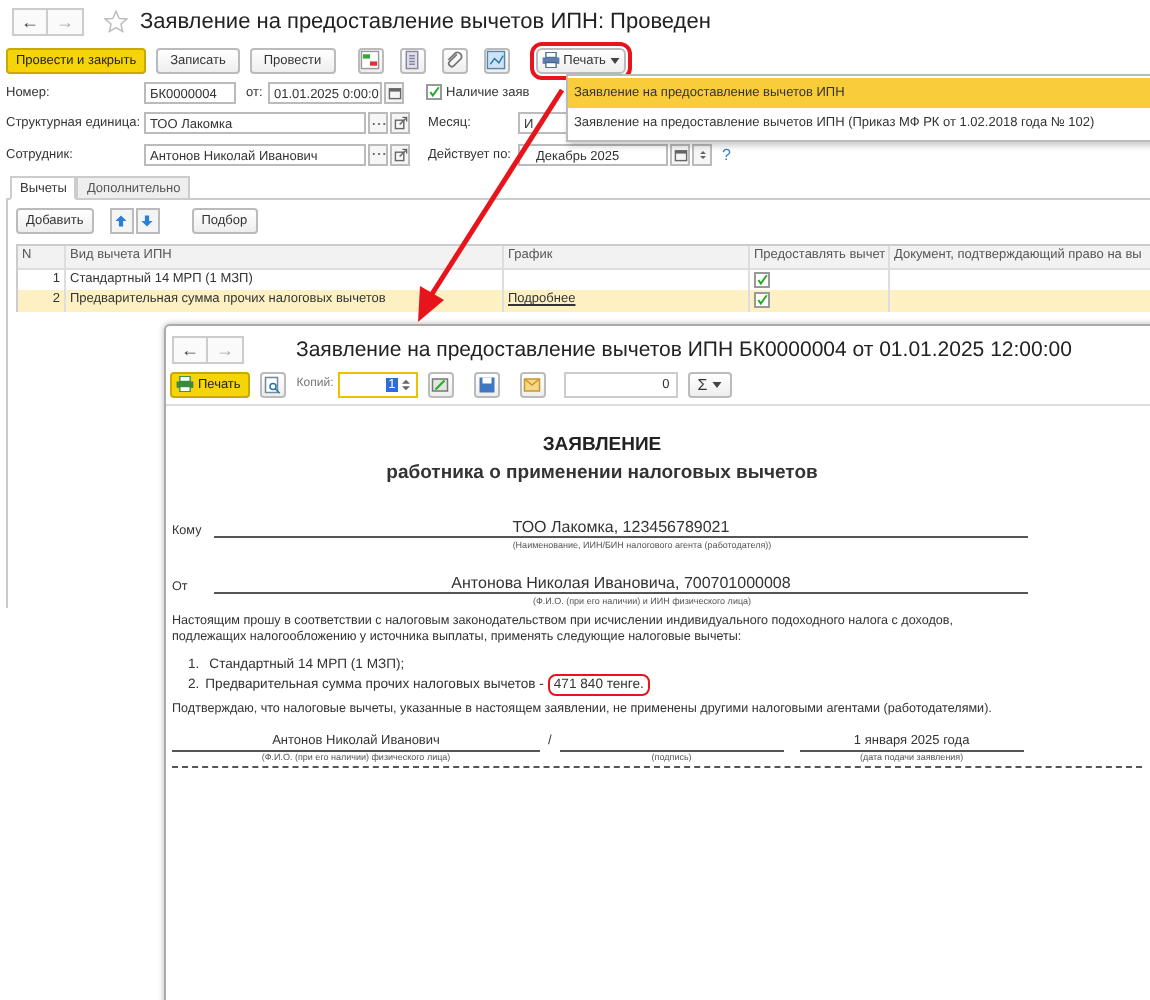 This screenshot has height=1000, width=1150. Describe the element at coordinates (726, 154) in the screenshot. I see `help-link: ?` at that location.